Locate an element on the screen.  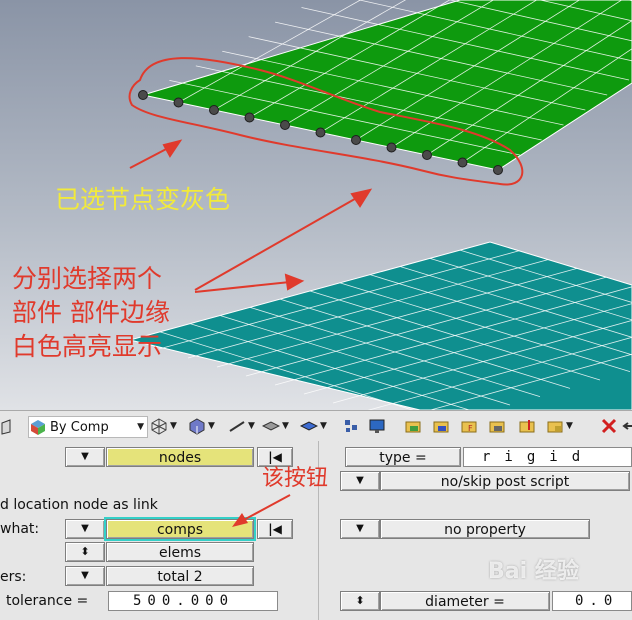
view-cube-icon is located at coordinates (9, 426).